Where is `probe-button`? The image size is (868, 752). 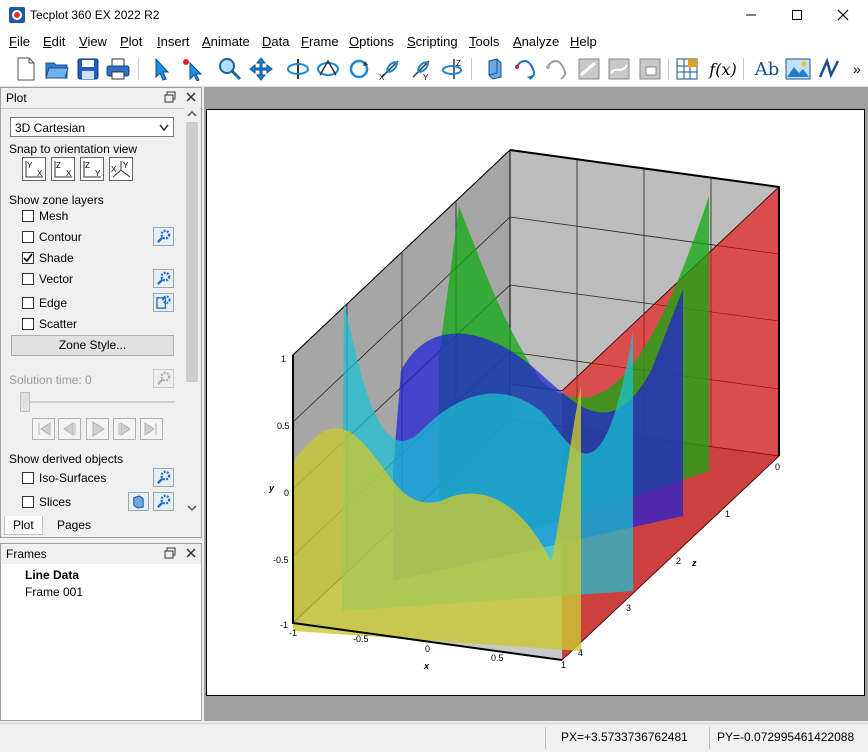
probe-button is located at coordinates (495, 69).